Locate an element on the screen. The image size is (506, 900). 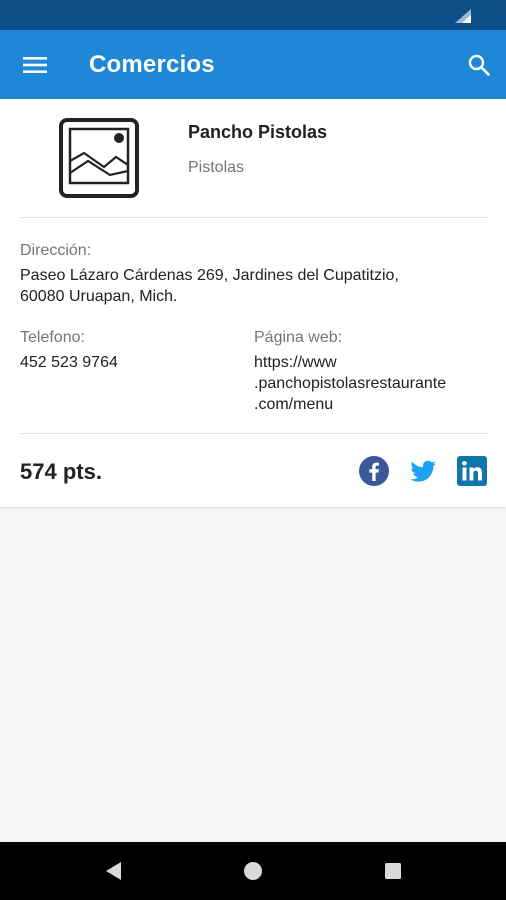
phone-label: Telefono: is located at coordinates (52, 337).